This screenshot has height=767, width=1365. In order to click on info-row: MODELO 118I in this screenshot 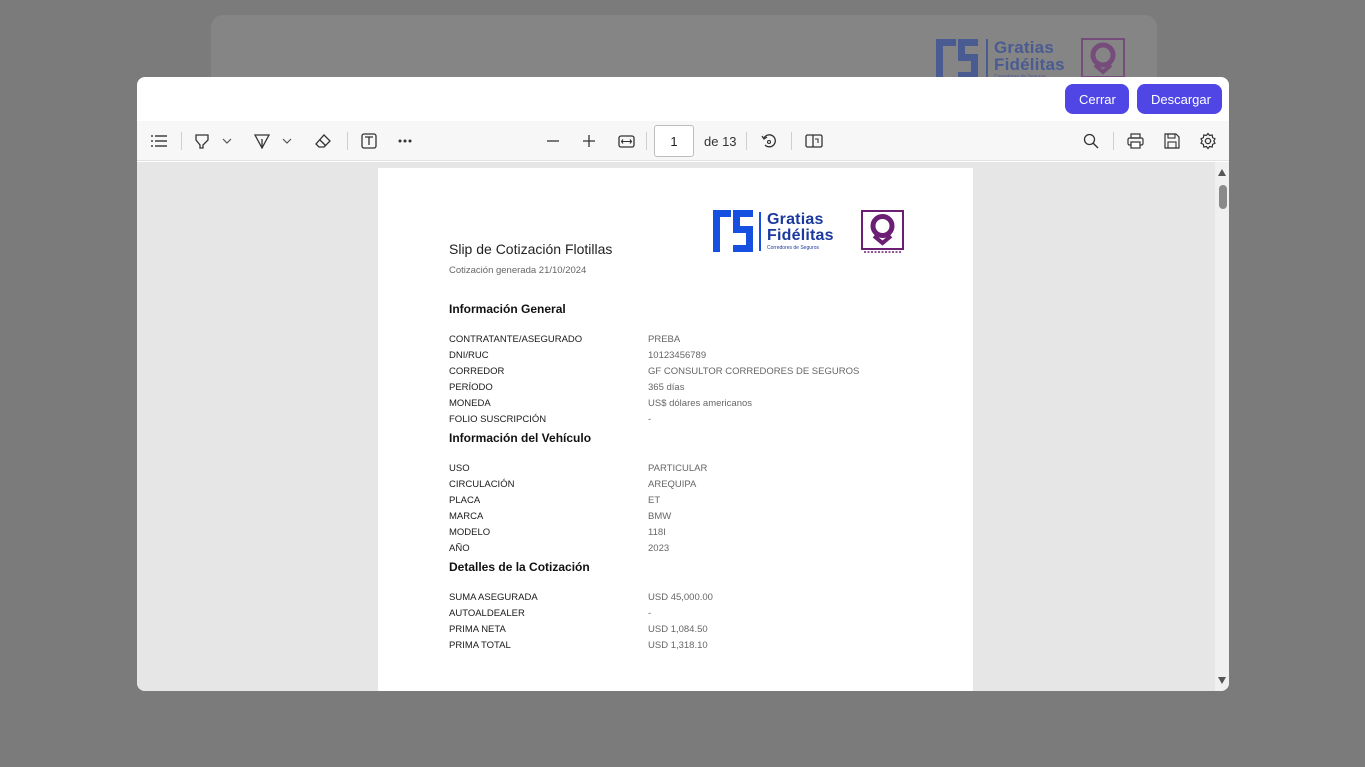, I will do `click(679, 532)`.